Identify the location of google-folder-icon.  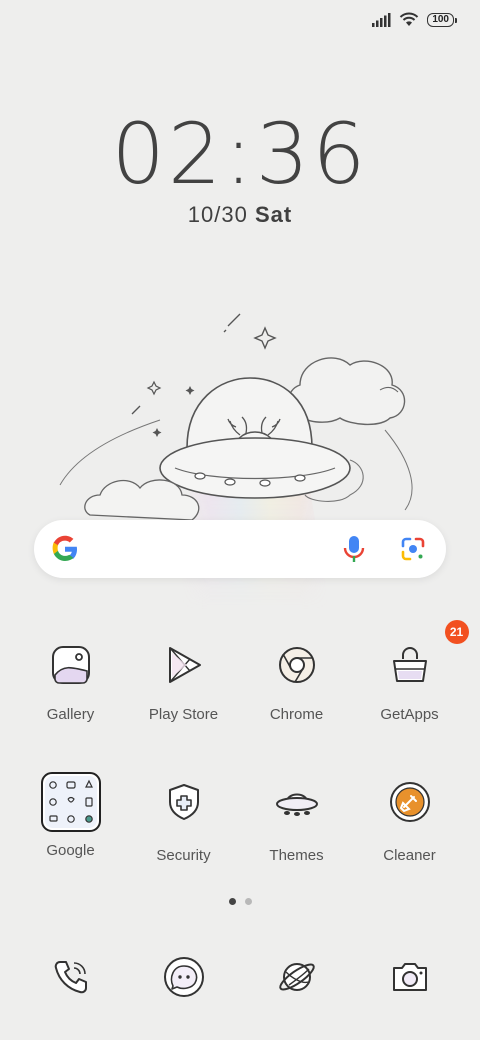
(70, 802).